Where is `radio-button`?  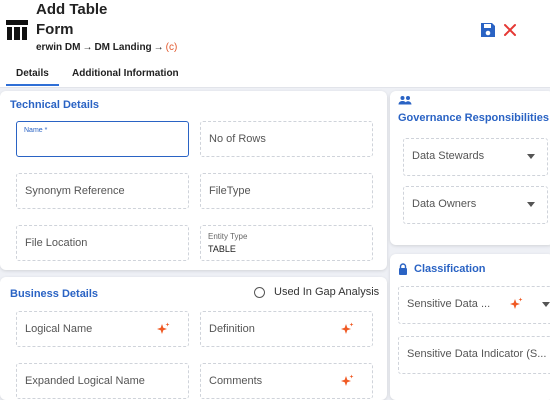 radio-button is located at coordinates (259, 292).